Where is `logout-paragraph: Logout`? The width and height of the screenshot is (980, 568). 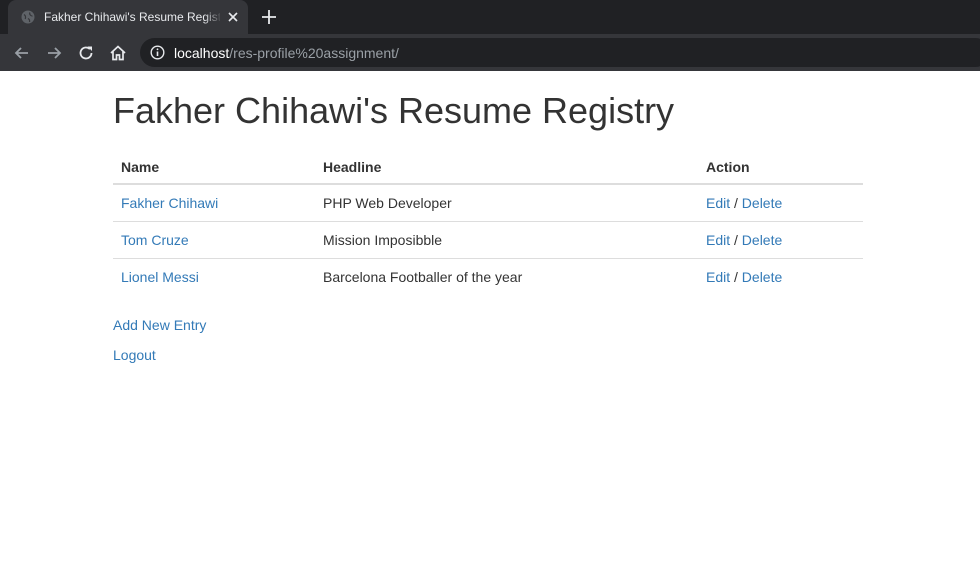 logout-paragraph: Logout is located at coordinates (488, 355).